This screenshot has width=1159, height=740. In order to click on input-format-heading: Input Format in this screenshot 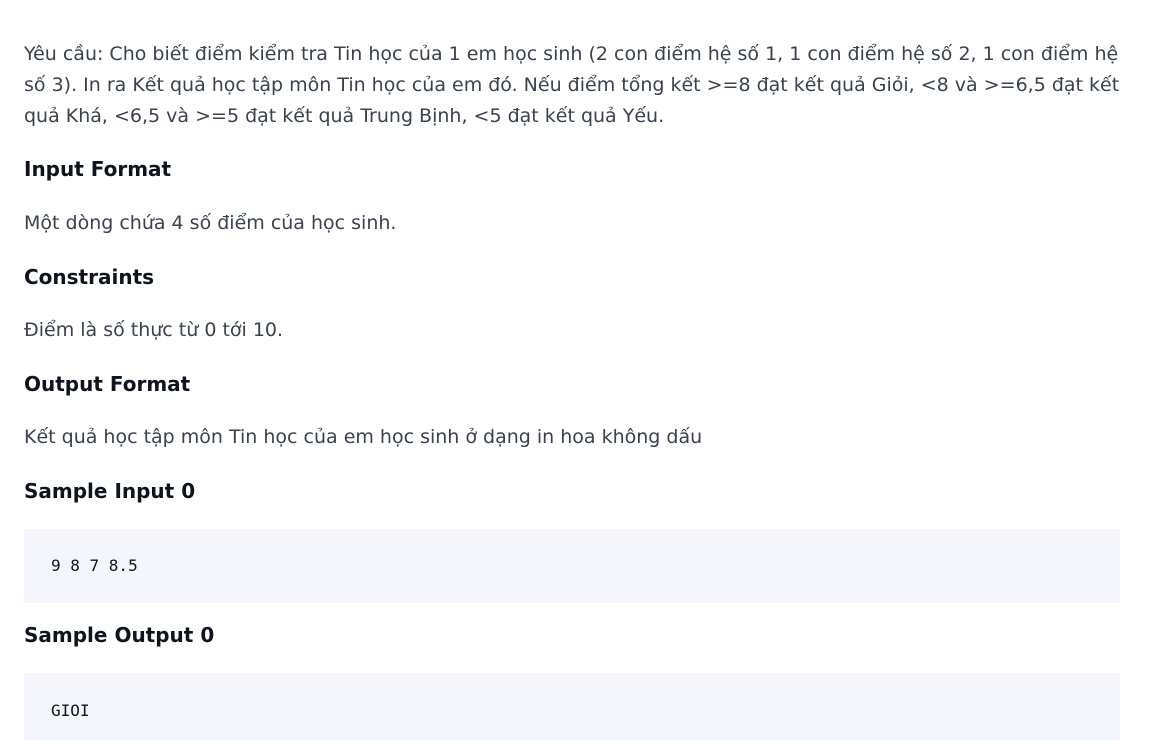, I will do `click(98, 169)`.